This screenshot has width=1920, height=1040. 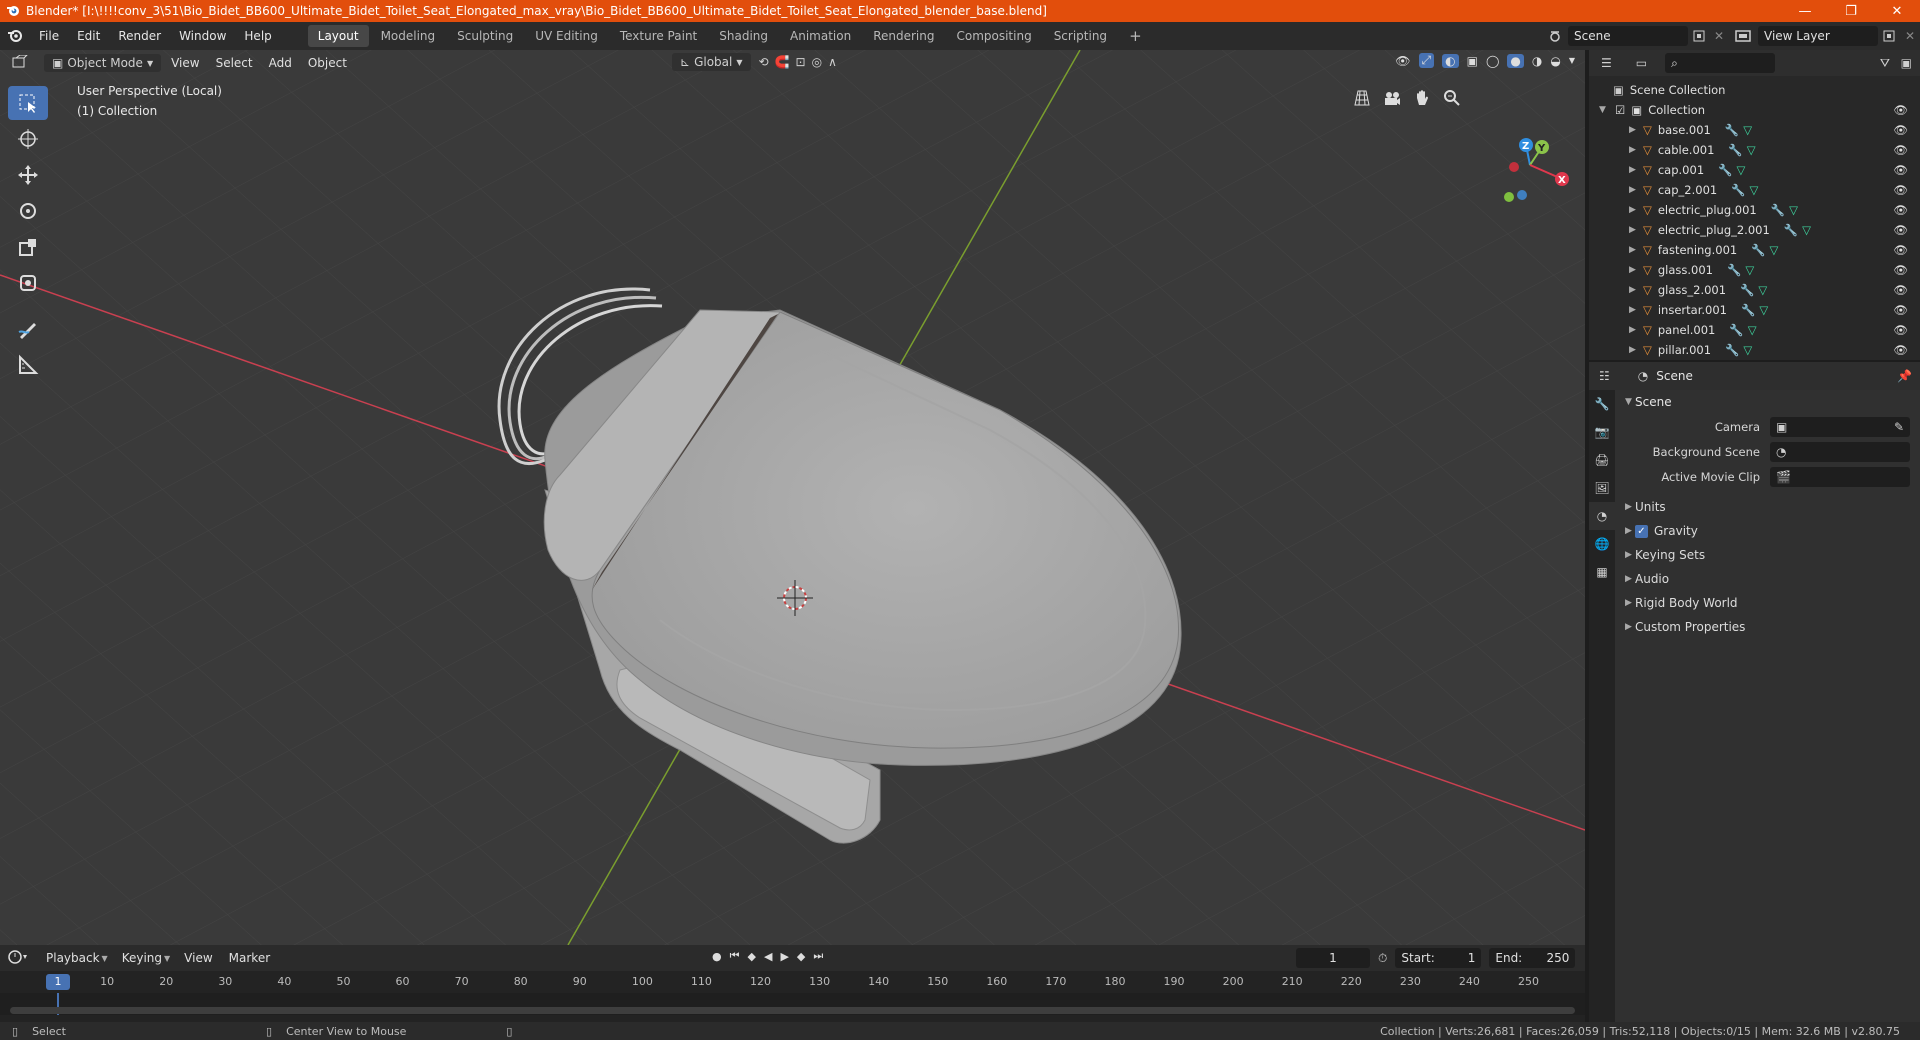 I want to click on menu-object: Object, so click(x=327, y=63).